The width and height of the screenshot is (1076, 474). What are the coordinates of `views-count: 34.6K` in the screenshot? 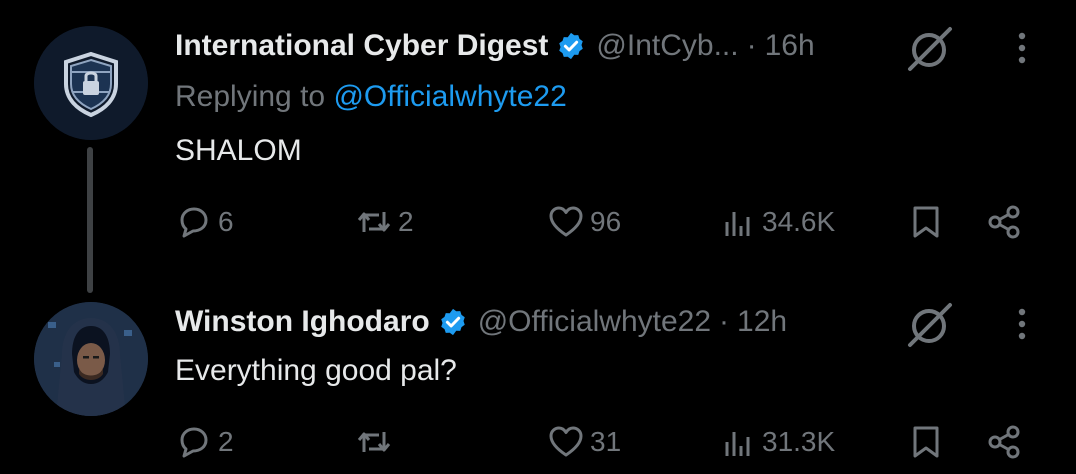 It's located at (799, 221).